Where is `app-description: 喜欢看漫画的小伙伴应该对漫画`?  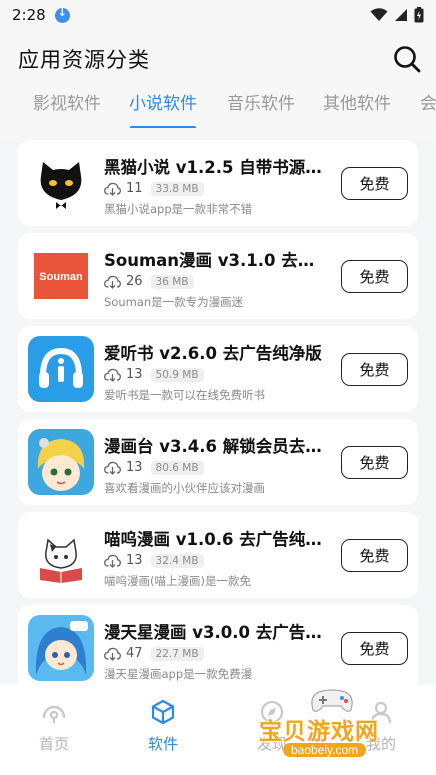
app-description: 喜欢看漫画的小伙伴应该对漫画 is located at coordinates (184, 488).